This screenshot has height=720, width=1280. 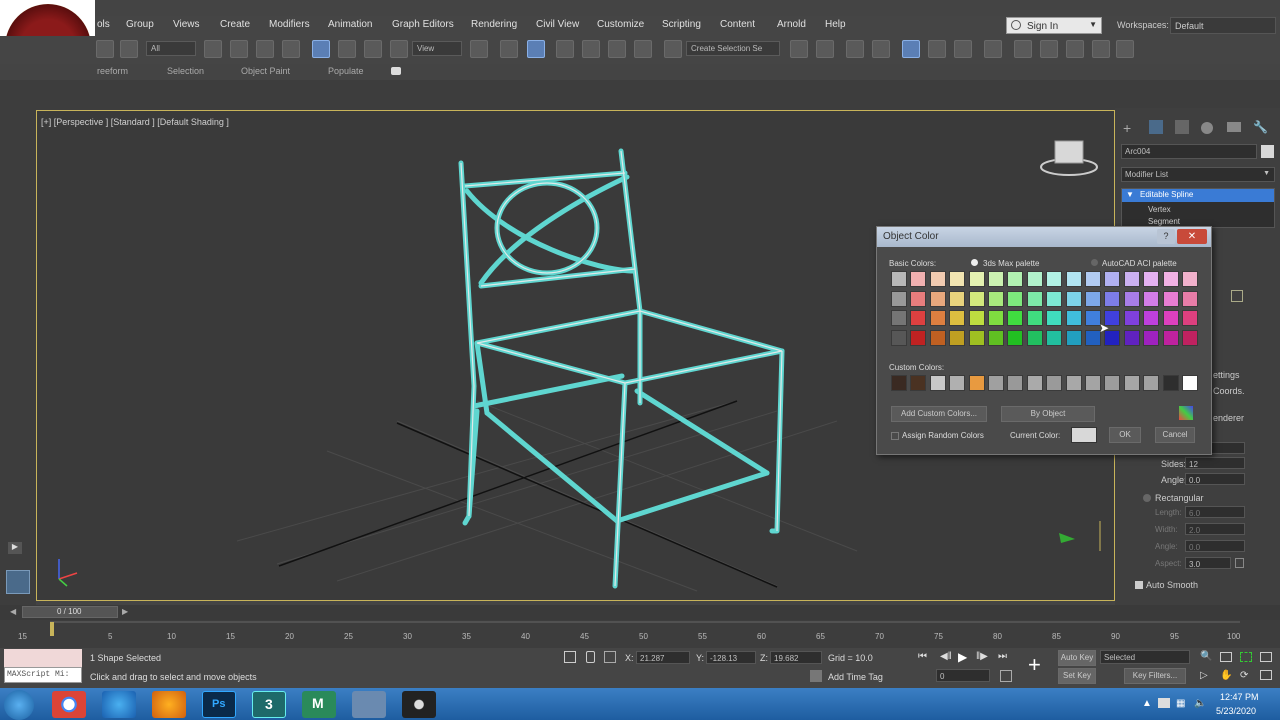 I want to click on menu-rendering: Rendering, so click(x=494, y=24).